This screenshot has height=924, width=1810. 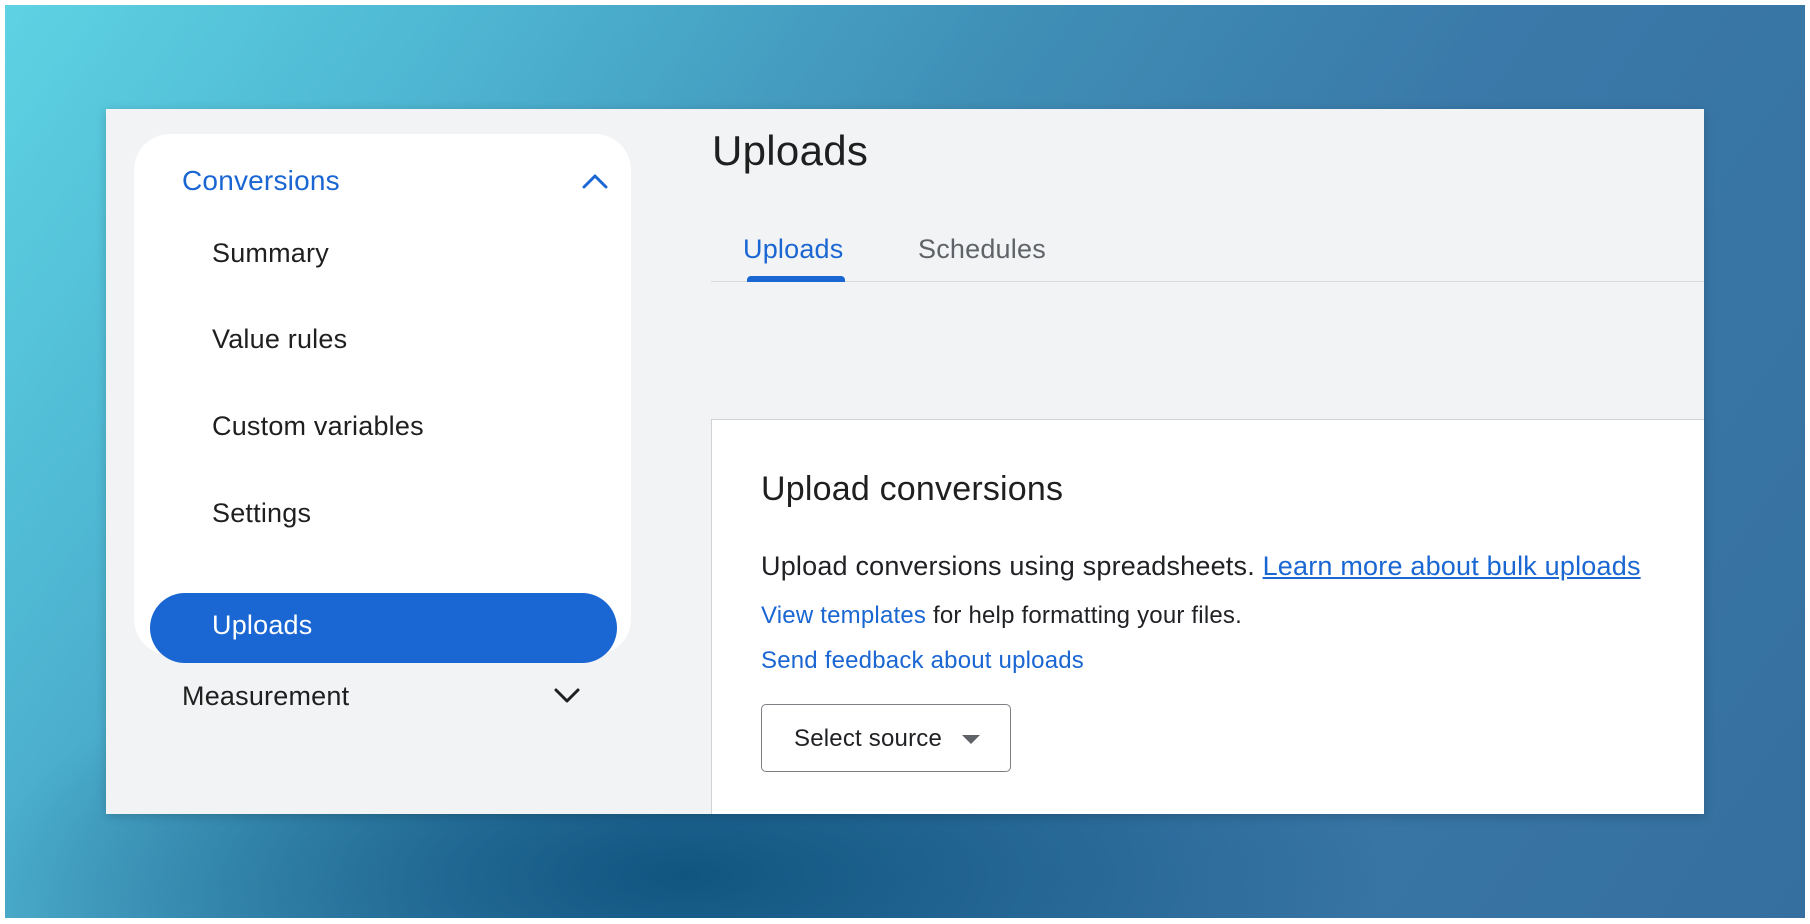 I want to click on card-title: Upload conversions, so click(x=912, y=489).